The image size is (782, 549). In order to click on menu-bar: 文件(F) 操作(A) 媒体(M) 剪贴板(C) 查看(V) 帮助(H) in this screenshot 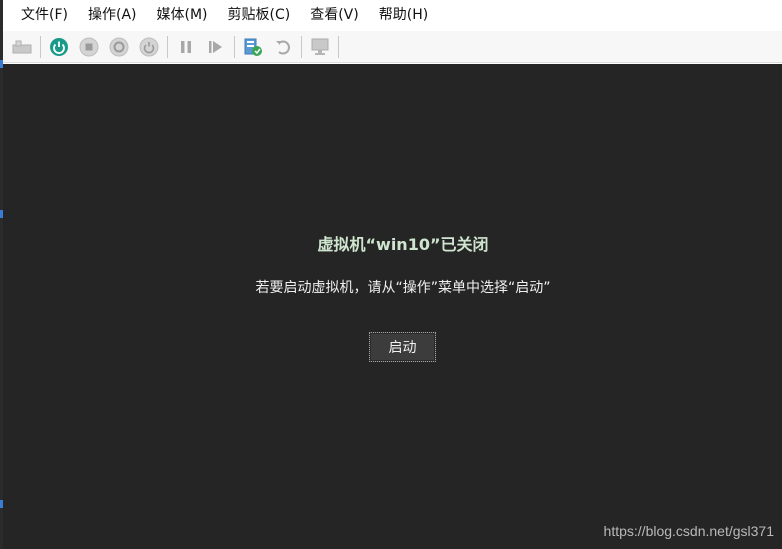, I will do `click(392, 15)`.